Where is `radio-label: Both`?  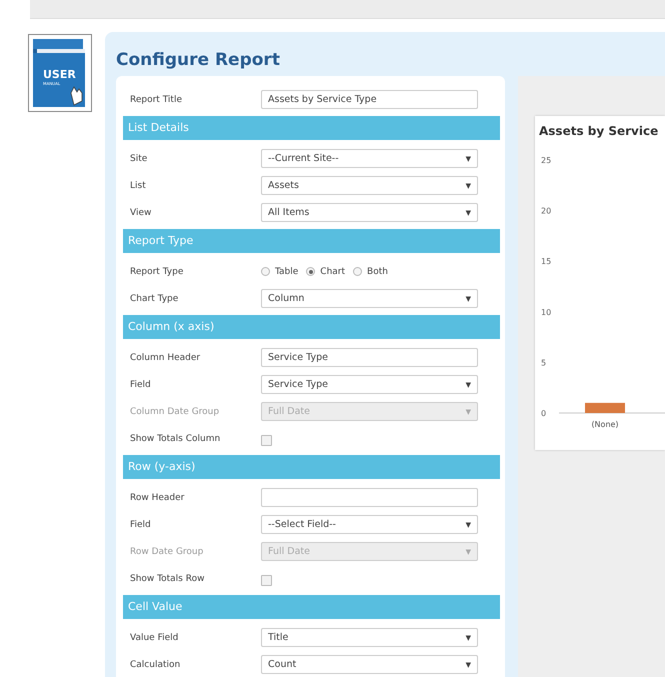
radio-label: Both is located at coordinates (377, 271).